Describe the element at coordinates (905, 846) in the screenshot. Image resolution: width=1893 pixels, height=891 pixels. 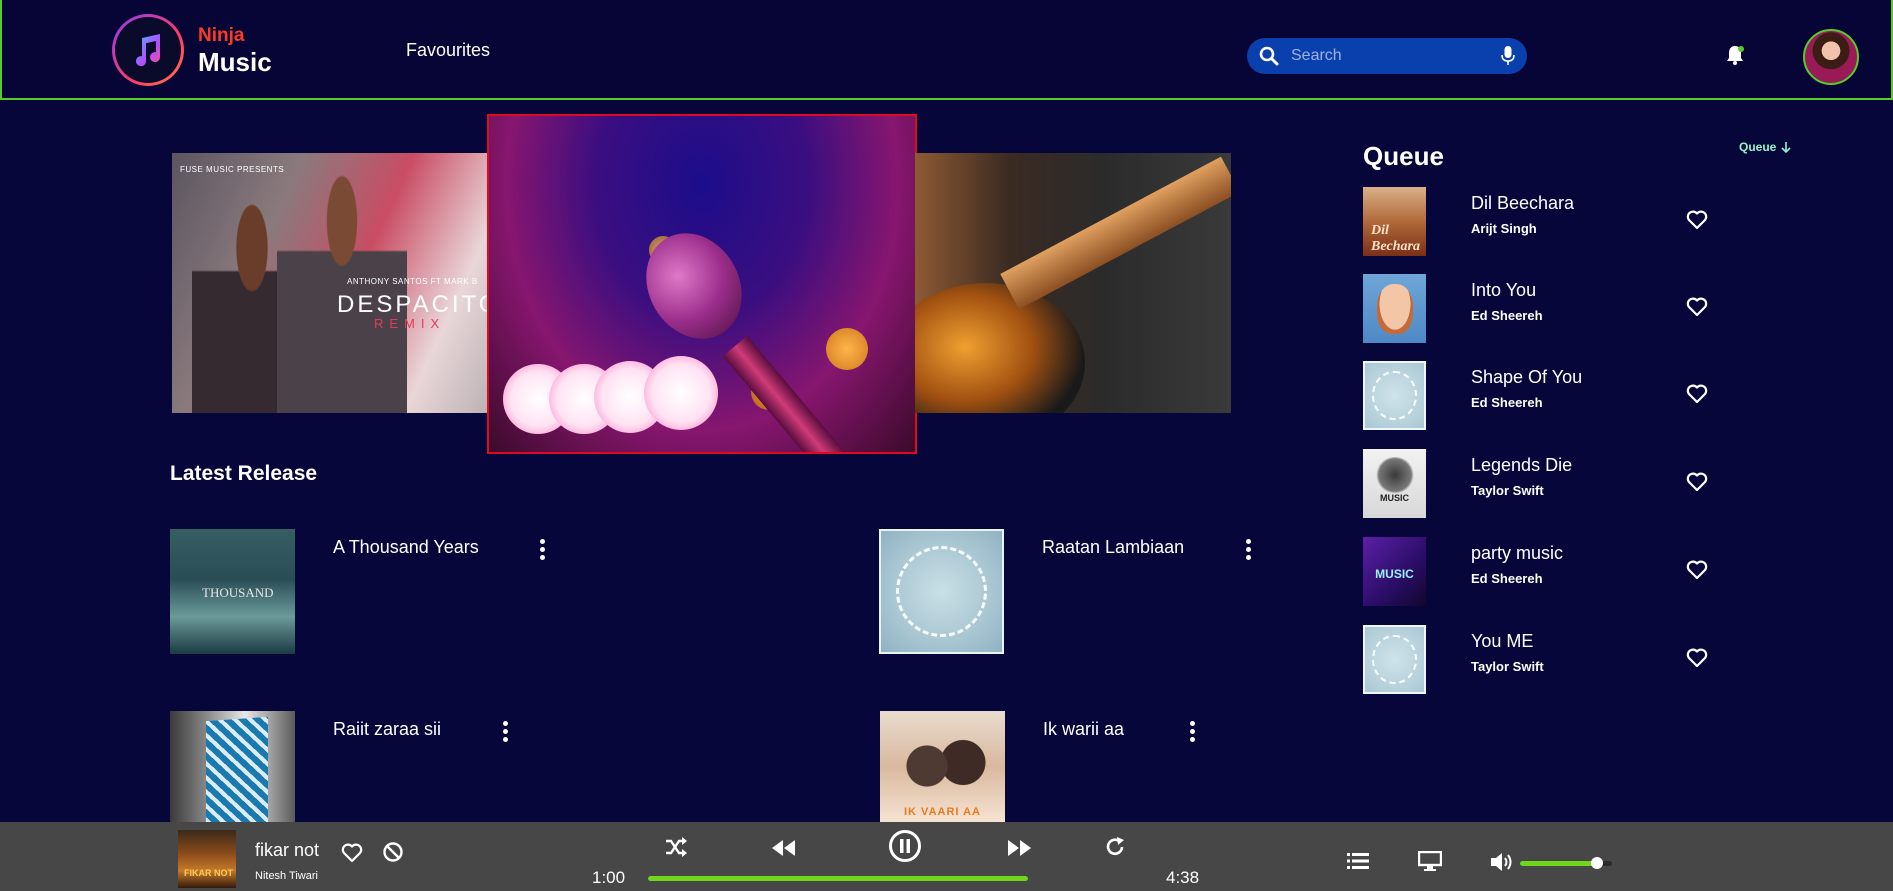
I see `pause-icon` at that location.